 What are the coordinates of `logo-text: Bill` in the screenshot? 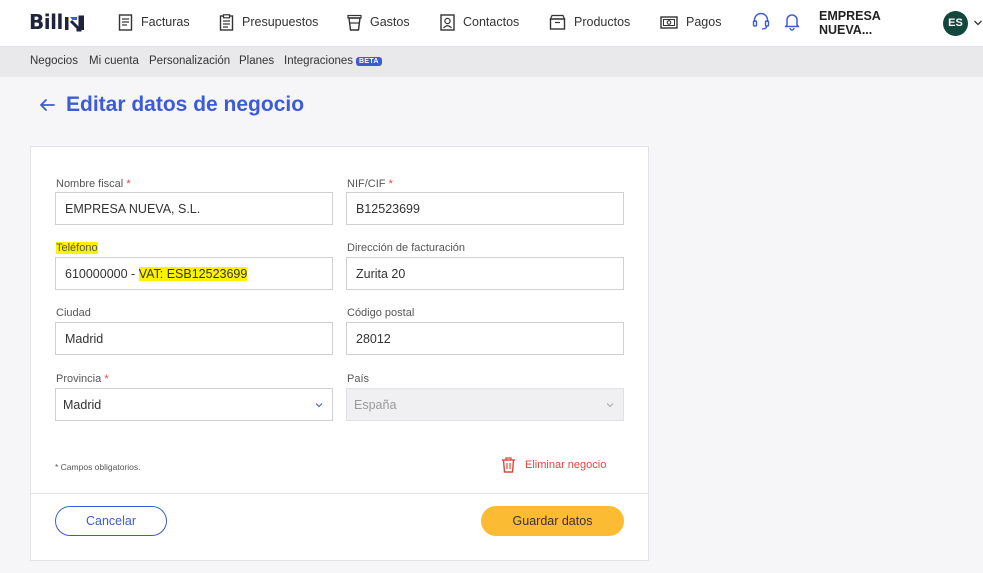 It's located at (46, 22).